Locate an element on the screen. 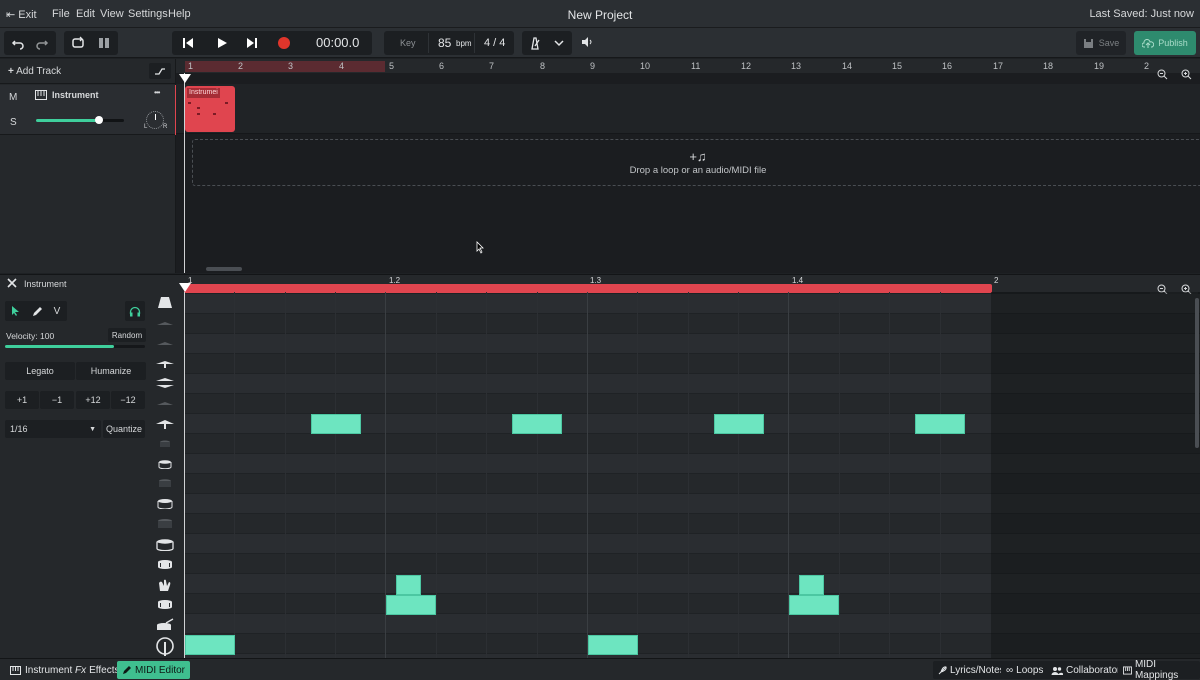 Image resolution: width=1200 pixels, height=680 pixels. key-selector: Key is located at coordinates (408, 43).